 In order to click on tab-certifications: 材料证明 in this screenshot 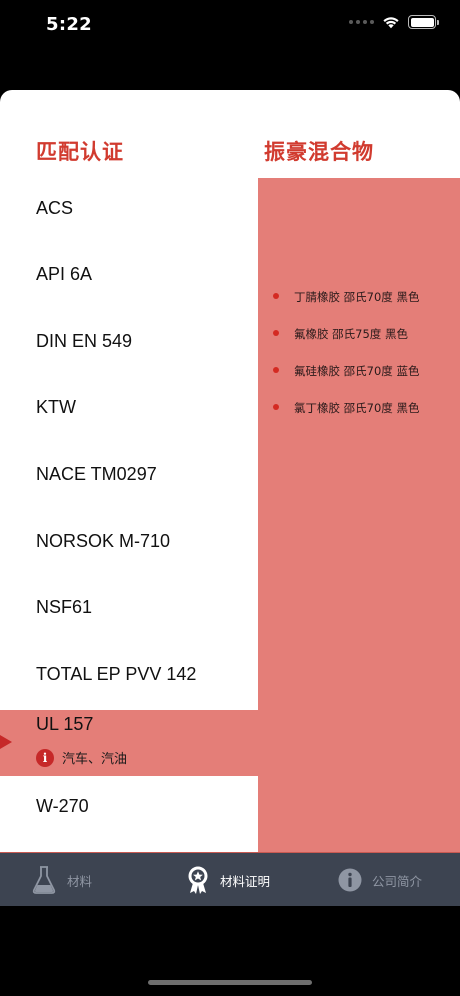, I will do `click(228, 879)`.